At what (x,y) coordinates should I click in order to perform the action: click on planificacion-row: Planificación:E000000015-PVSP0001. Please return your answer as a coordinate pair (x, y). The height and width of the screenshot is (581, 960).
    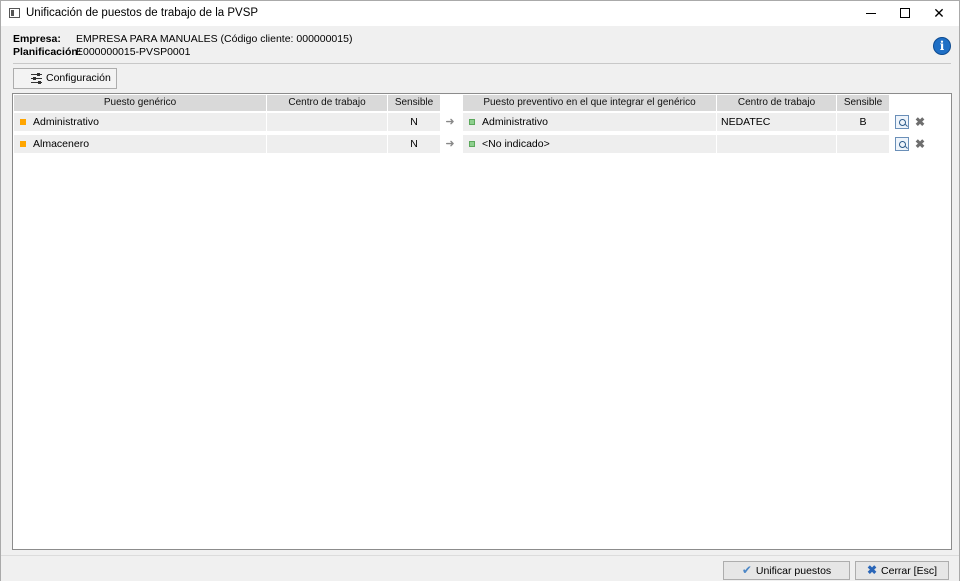
    Looking at the image, I should click on (182, 52).